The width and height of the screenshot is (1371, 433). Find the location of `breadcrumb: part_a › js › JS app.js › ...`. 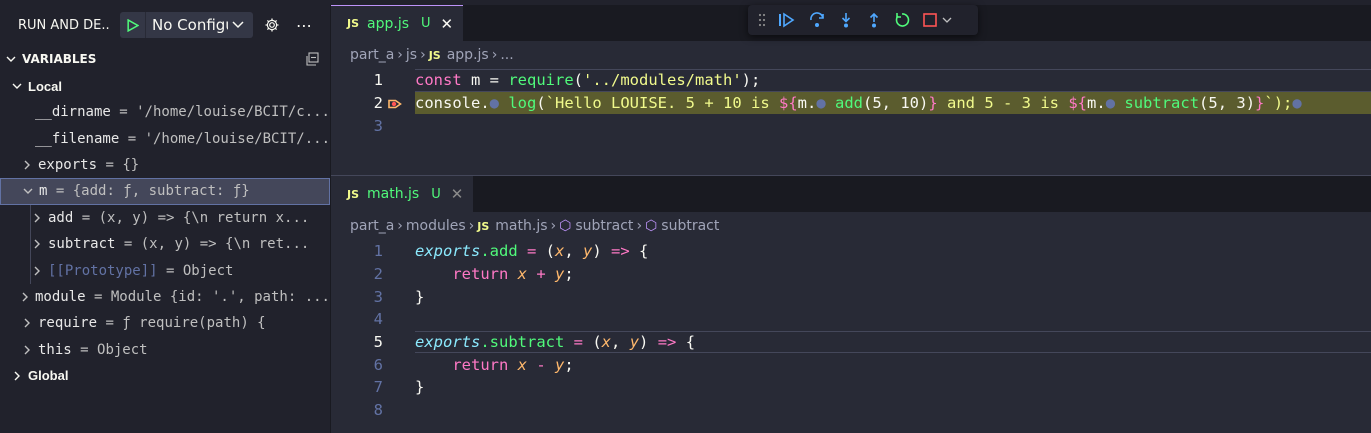

breadcrumb: part_a › js › JS app.js › ... is located at coordinates (851, 55).